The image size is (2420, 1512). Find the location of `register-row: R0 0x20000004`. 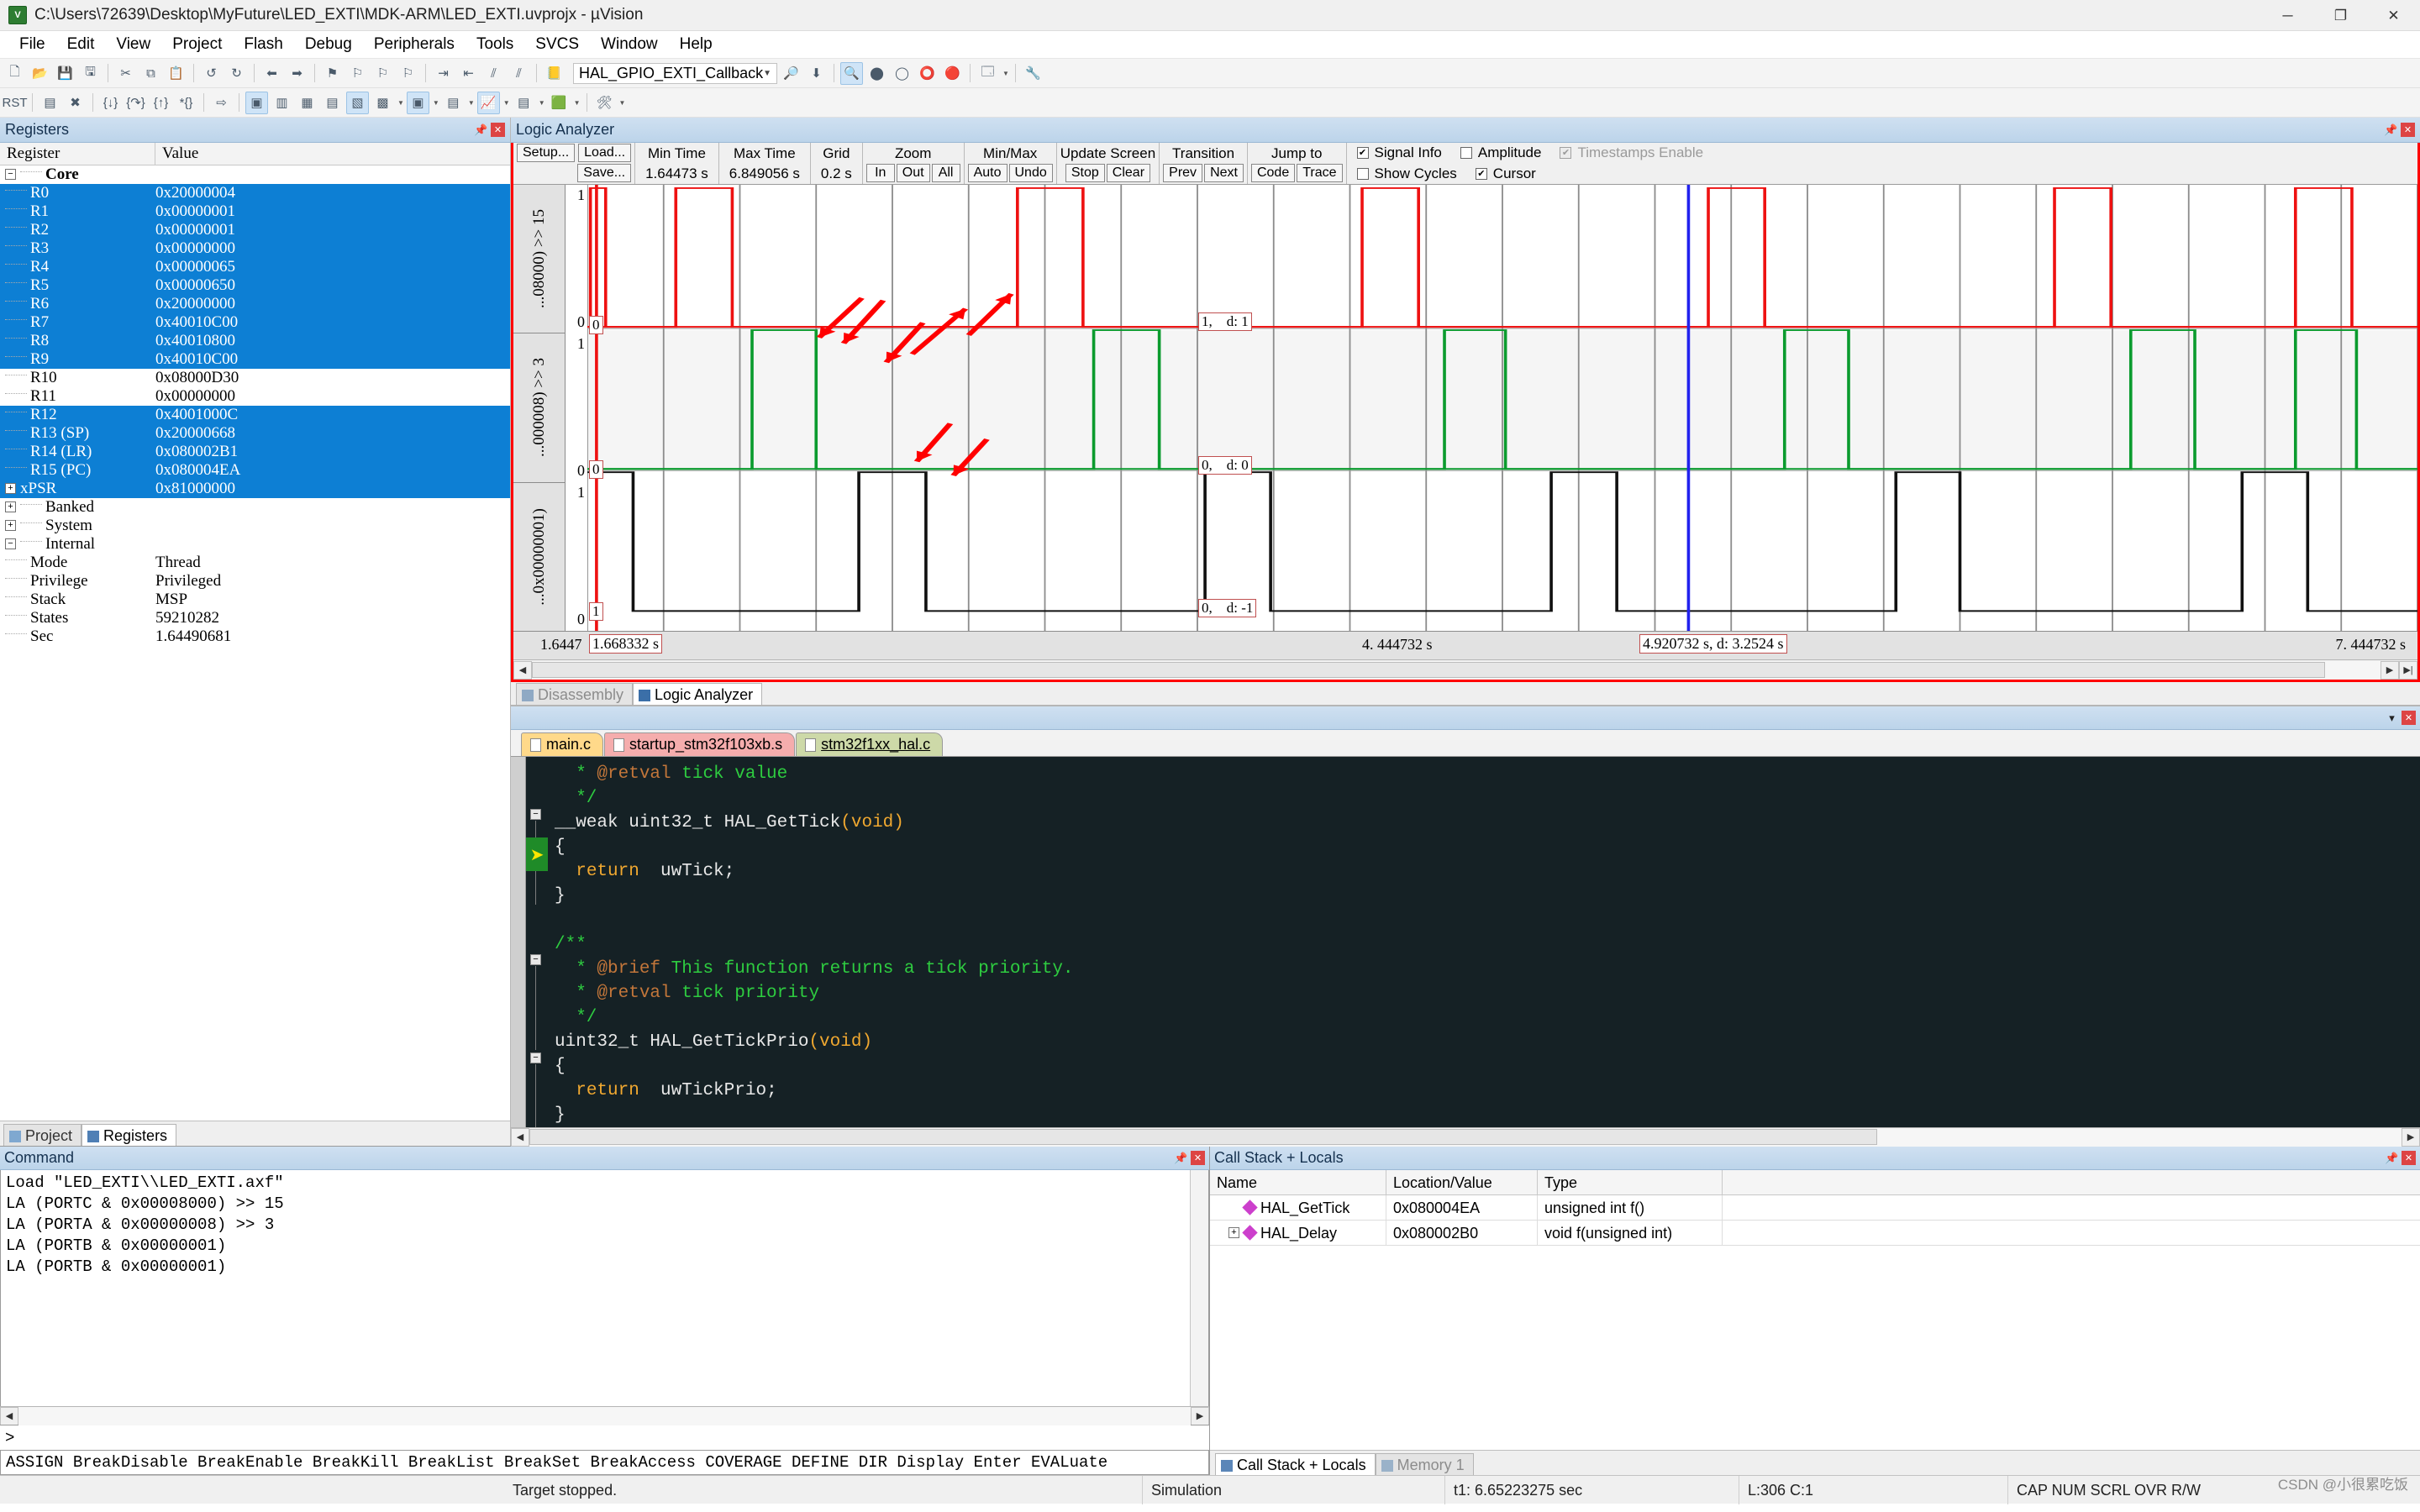

register-row: R0 0x20000004 is located at coordinates (255, 193).